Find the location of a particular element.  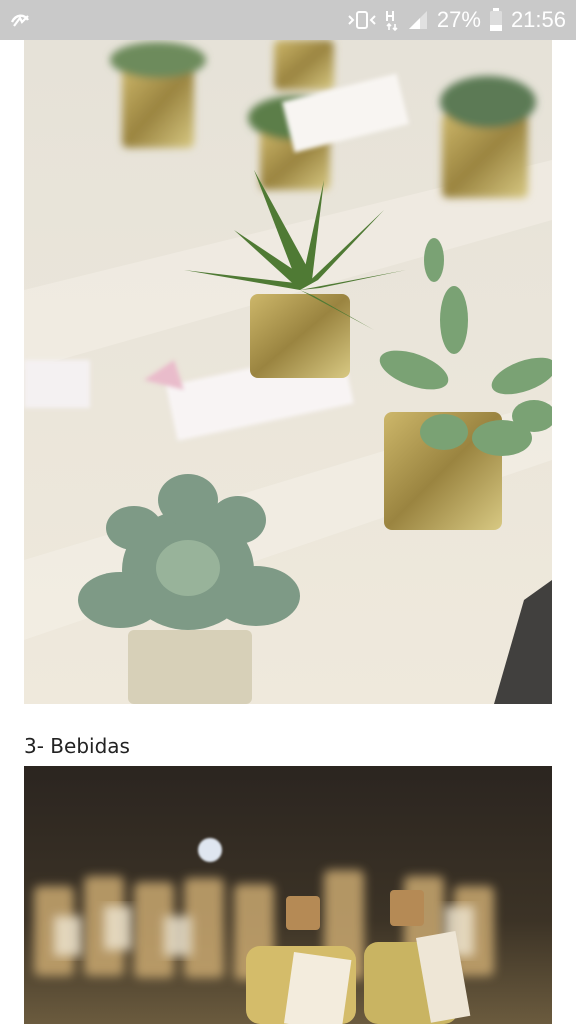

vibrate-icon is located at coordinates (362, 20).